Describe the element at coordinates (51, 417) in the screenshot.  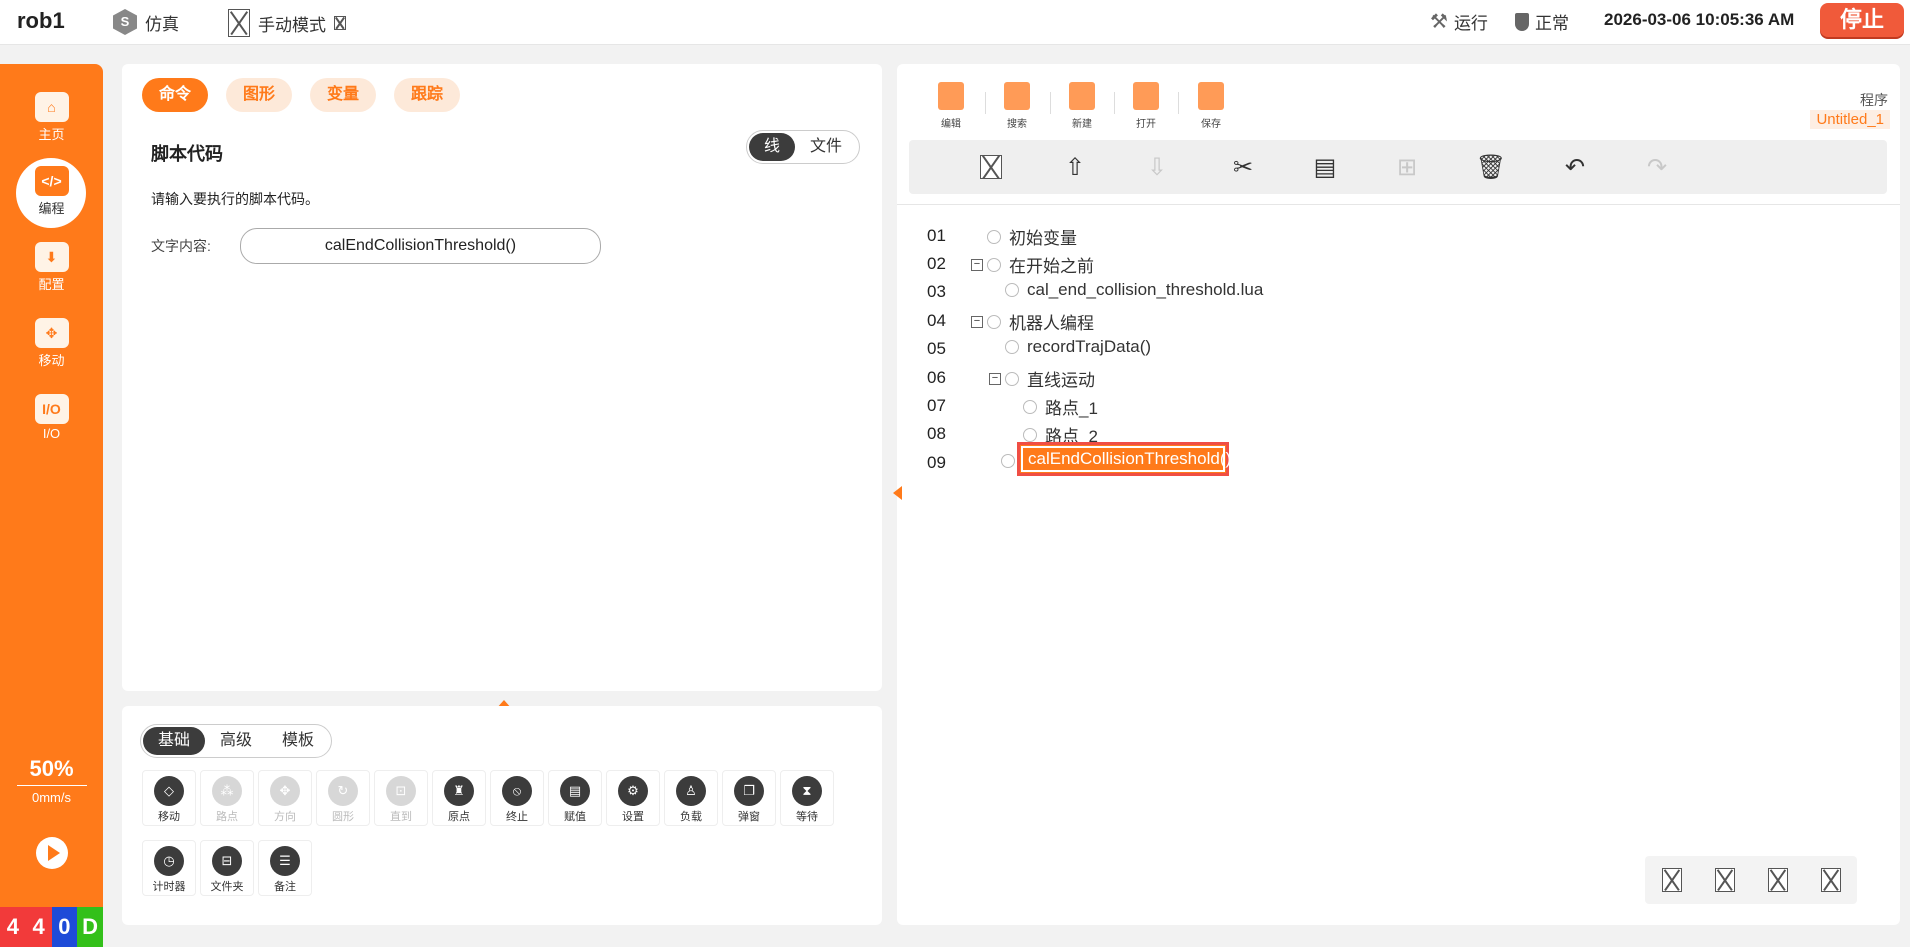
I see `sidebar-item-io: I/O I/O` at that location.